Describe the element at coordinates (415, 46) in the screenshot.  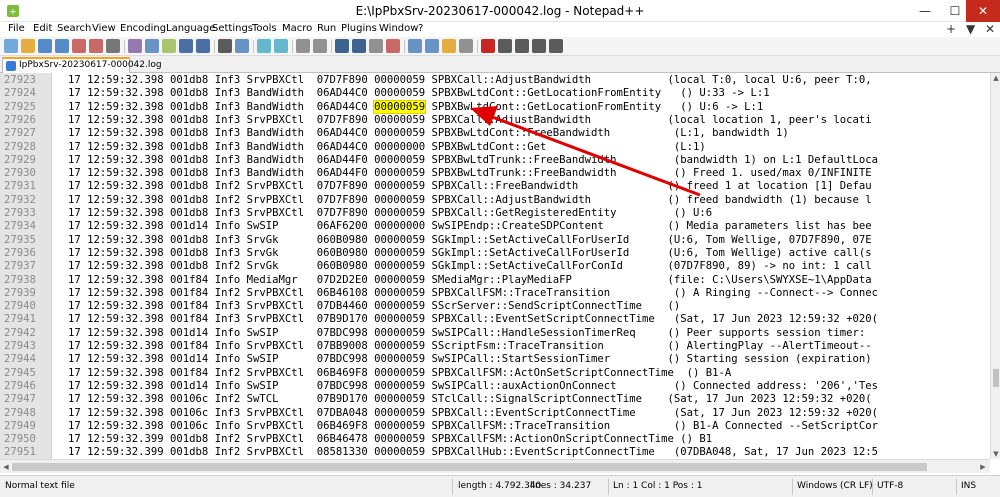
I see `doc-map-icon` at that location.